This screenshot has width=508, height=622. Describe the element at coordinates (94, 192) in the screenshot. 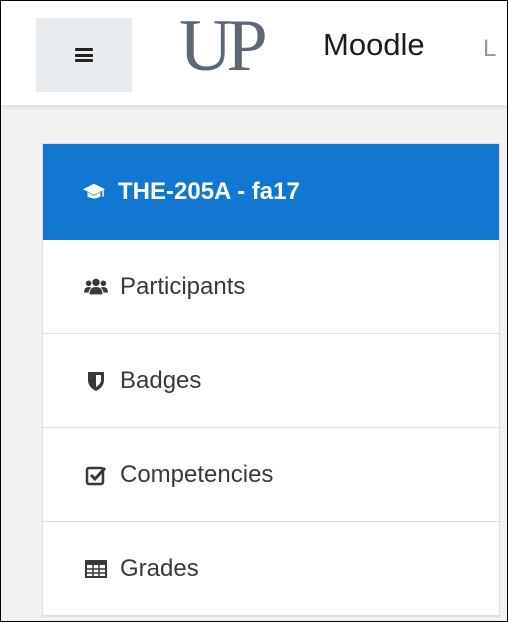

I see `graduation-cap-icon` at that location.